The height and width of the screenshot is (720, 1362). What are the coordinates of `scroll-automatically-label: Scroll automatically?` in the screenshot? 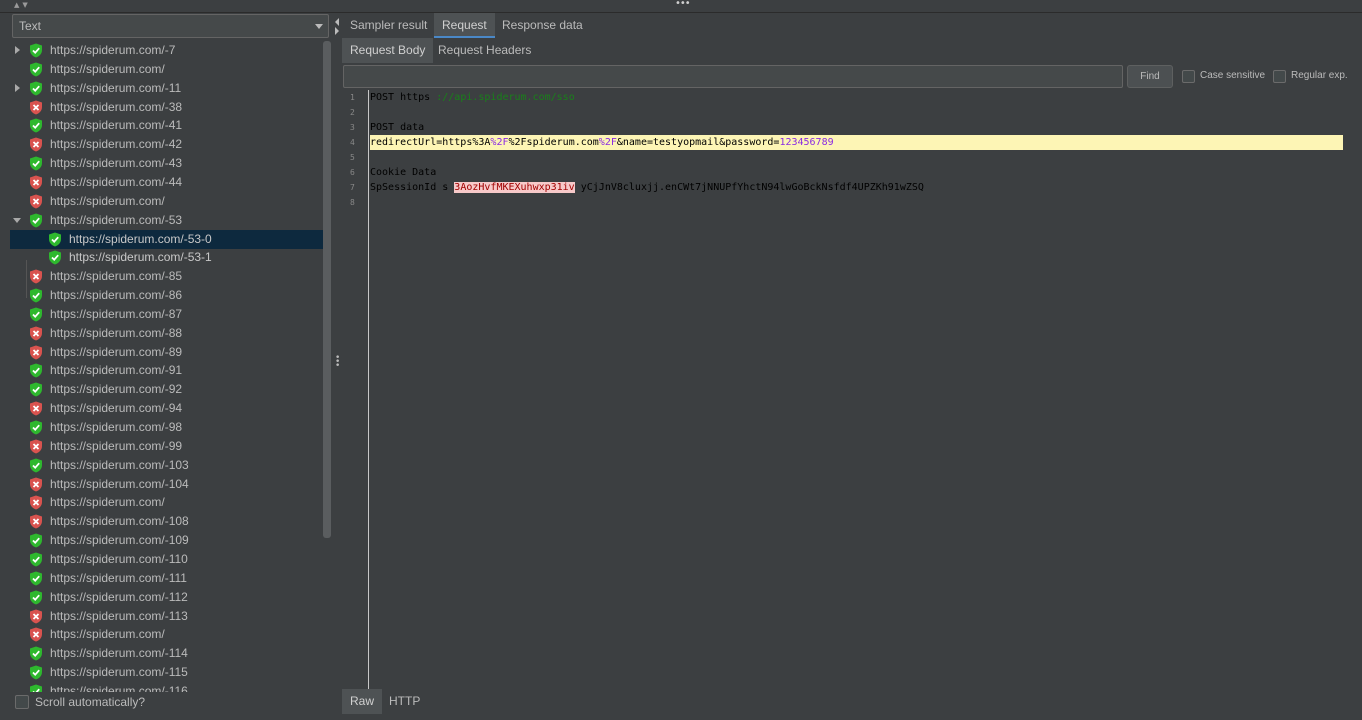 It's located at (90, 702).